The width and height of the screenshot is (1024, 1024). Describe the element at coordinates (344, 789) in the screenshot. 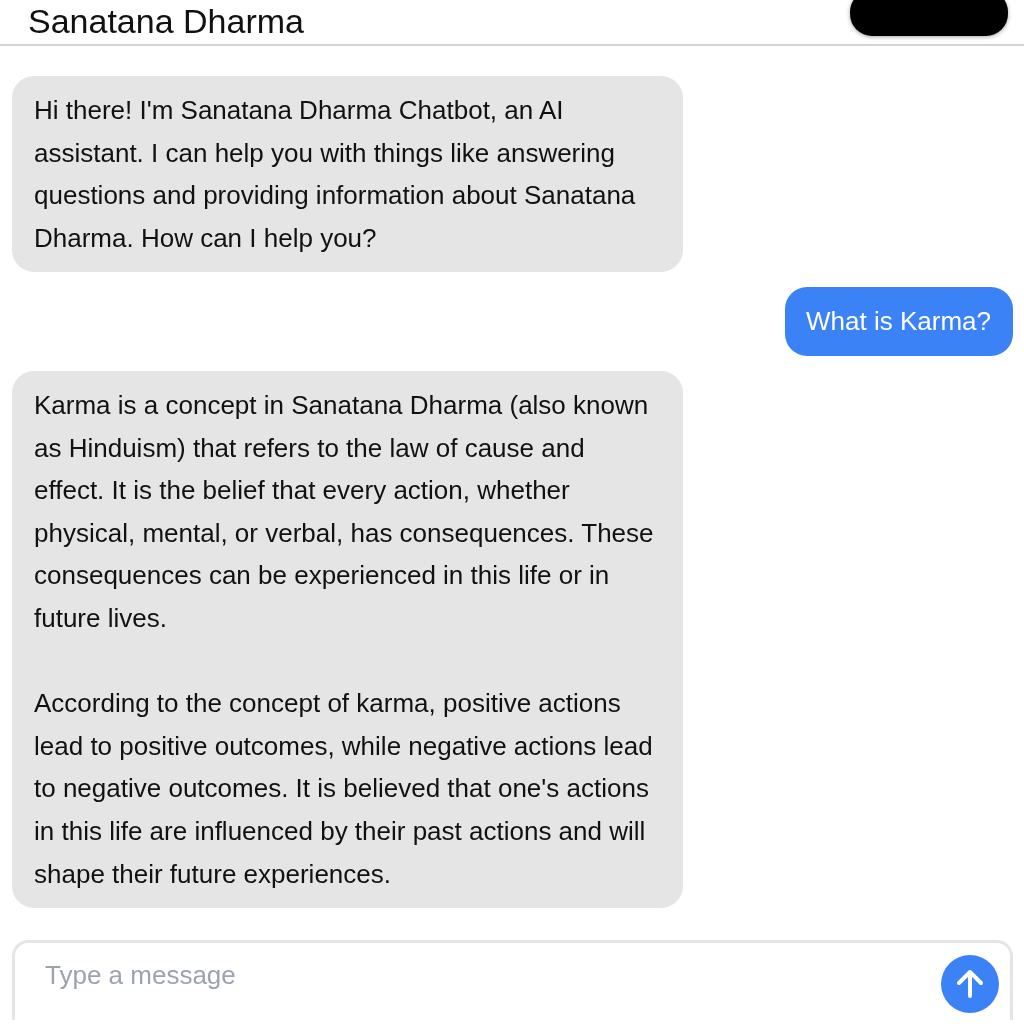

I see `message-paragraph: According to the concept of karma, positive actions lead to positive outcomes, while negative actions lead to negative outcomes. It is believed that one's actions in this life are influenced by their past actions and will shape their future experiences.` at that location.